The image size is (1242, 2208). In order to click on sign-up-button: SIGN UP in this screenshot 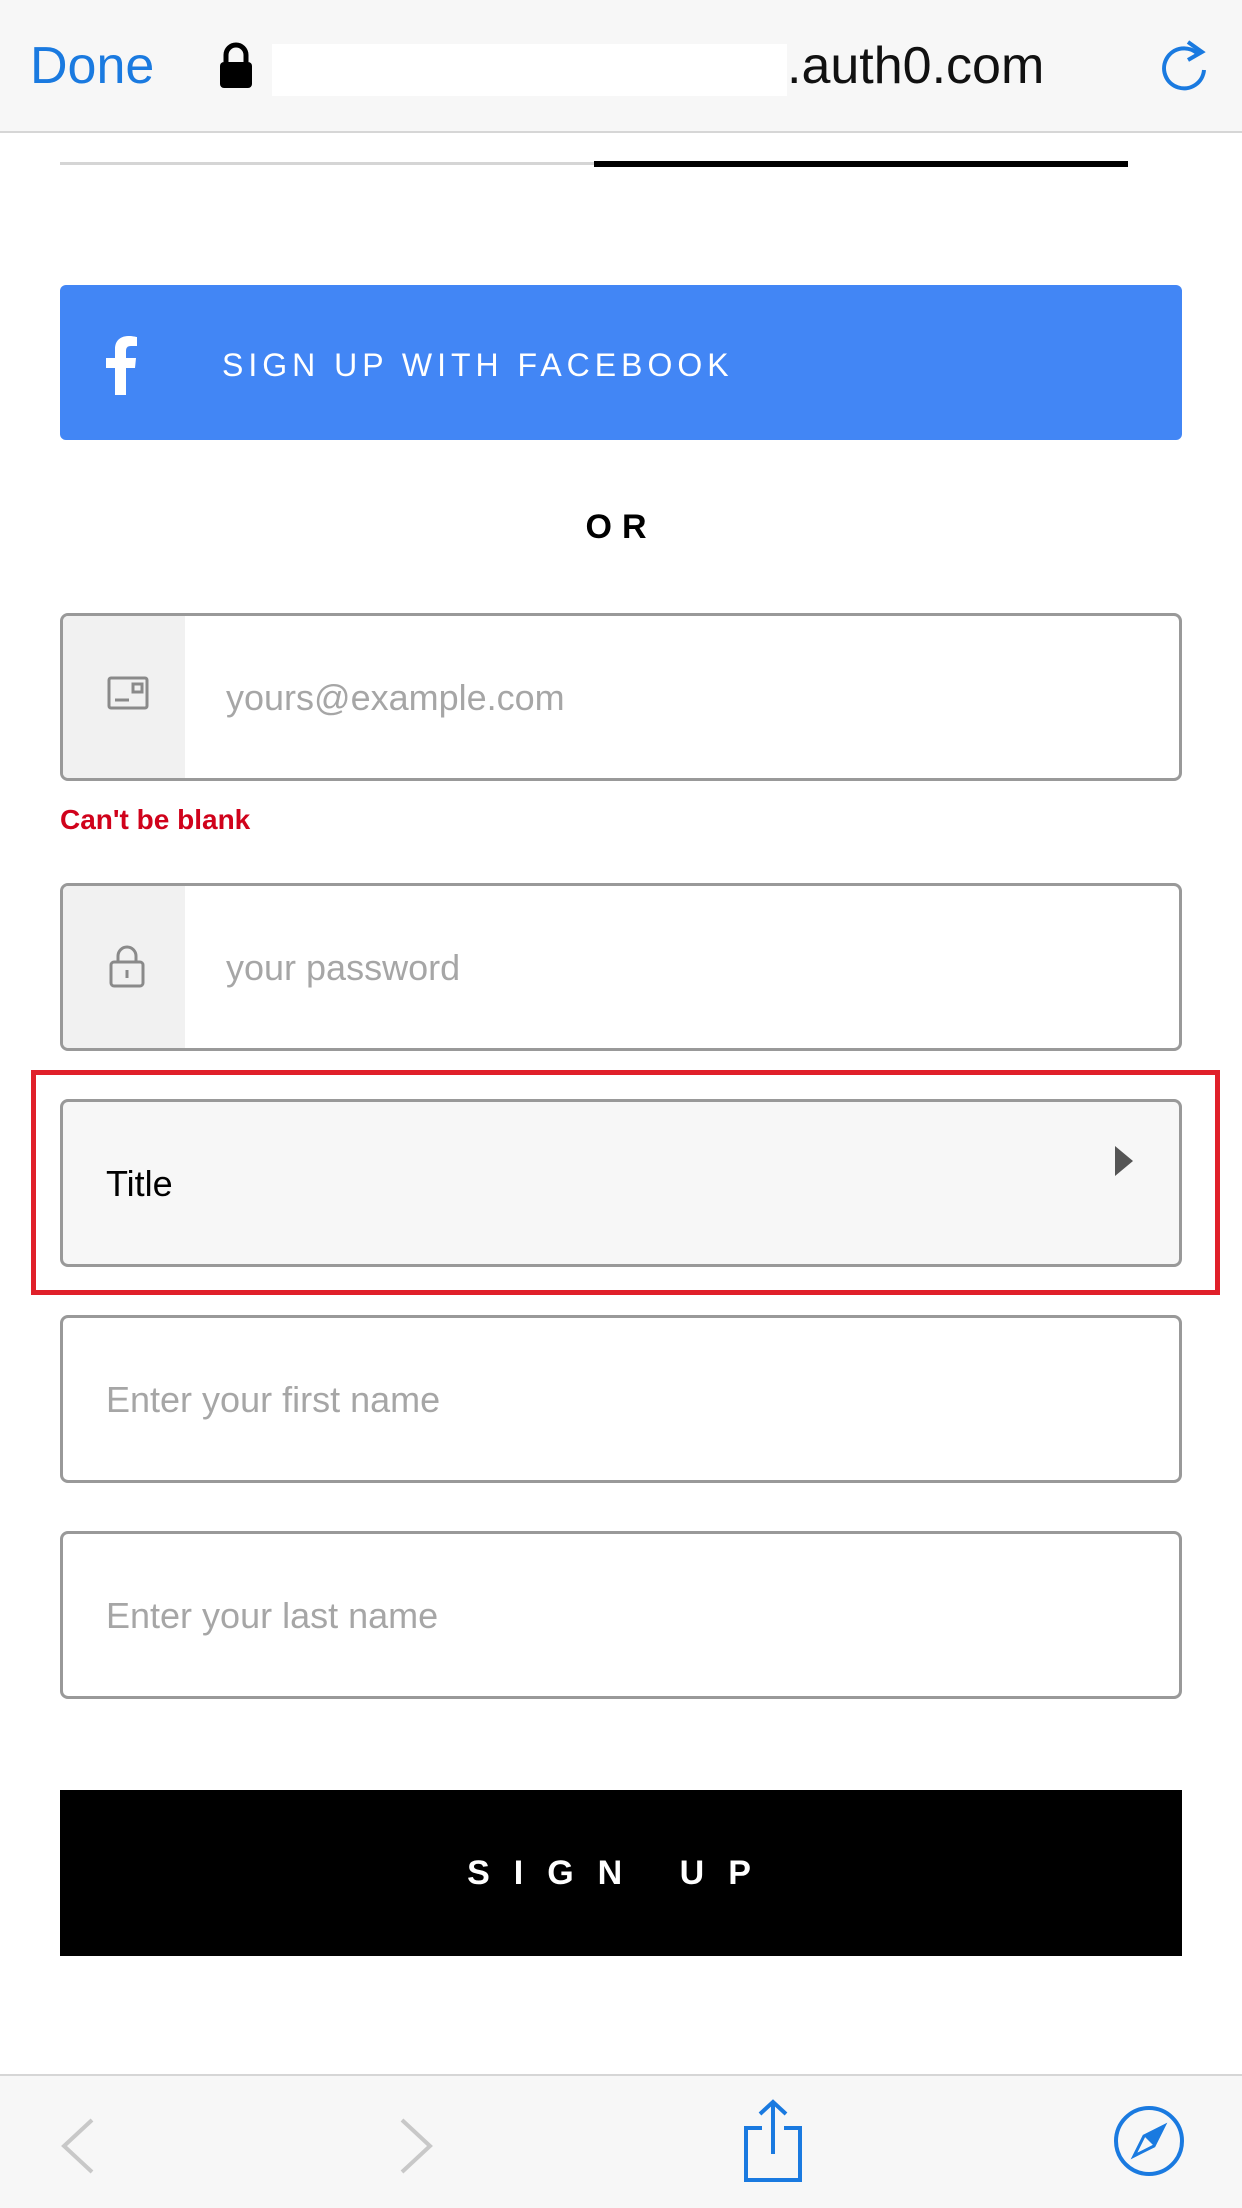, I will do `click(621, 1873)`.